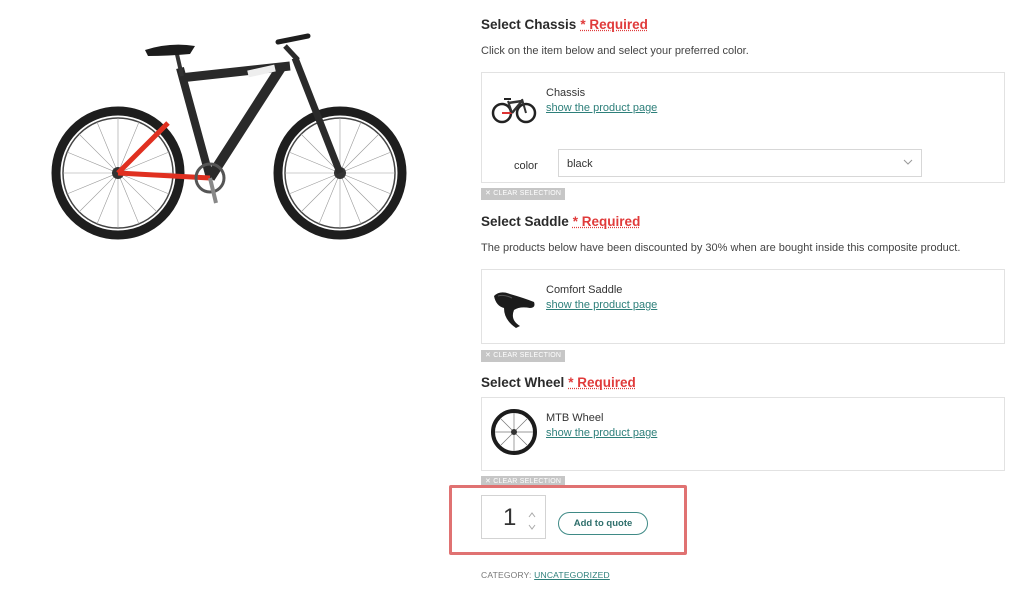  I want to click on add-to-quote-button: Add to quote, so click(603, 523).